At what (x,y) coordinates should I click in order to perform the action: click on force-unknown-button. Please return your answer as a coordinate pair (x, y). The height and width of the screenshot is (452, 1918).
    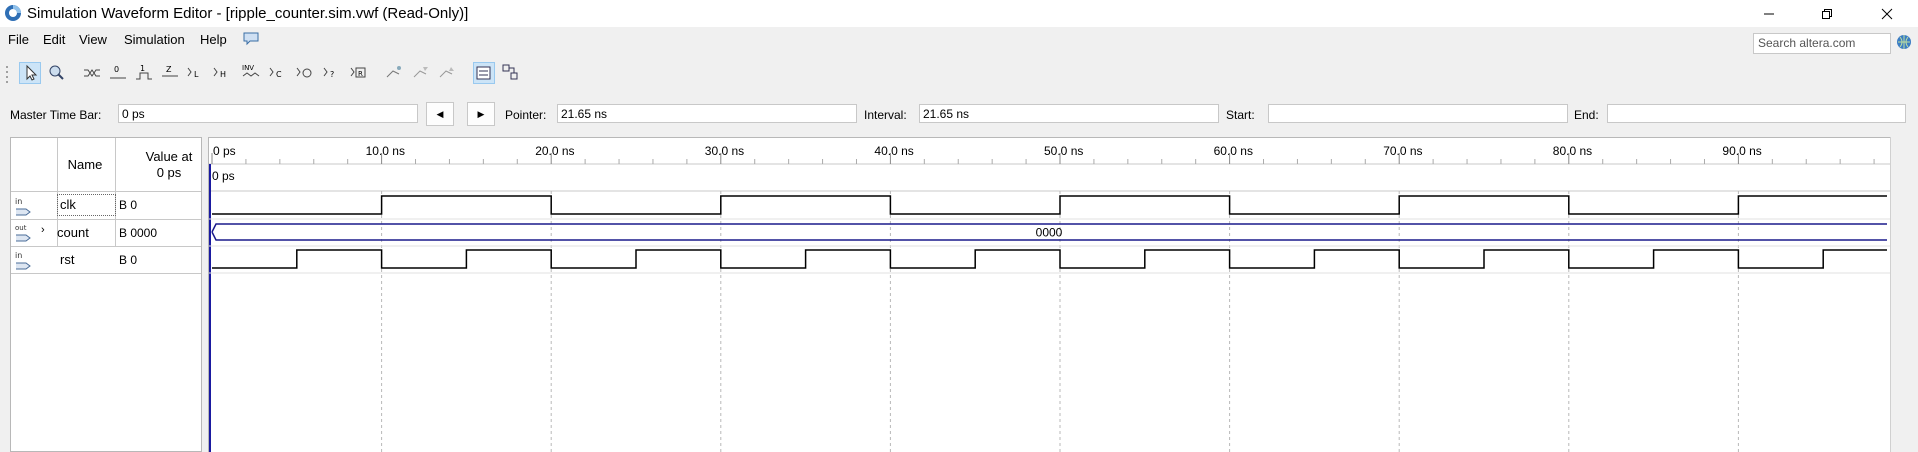
    Looking at the image, I should click on (93, 73).